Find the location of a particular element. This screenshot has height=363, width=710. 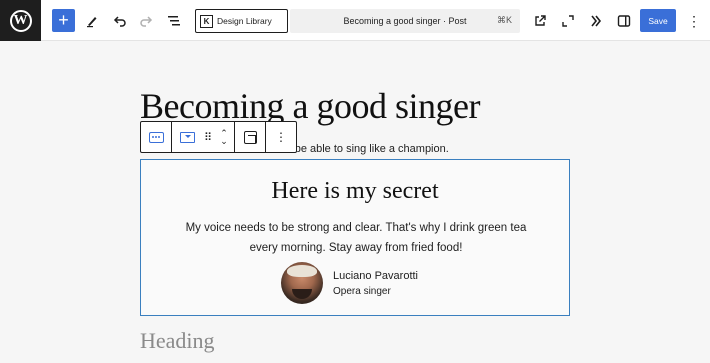

preview-button is located at coordinates (568, 21).